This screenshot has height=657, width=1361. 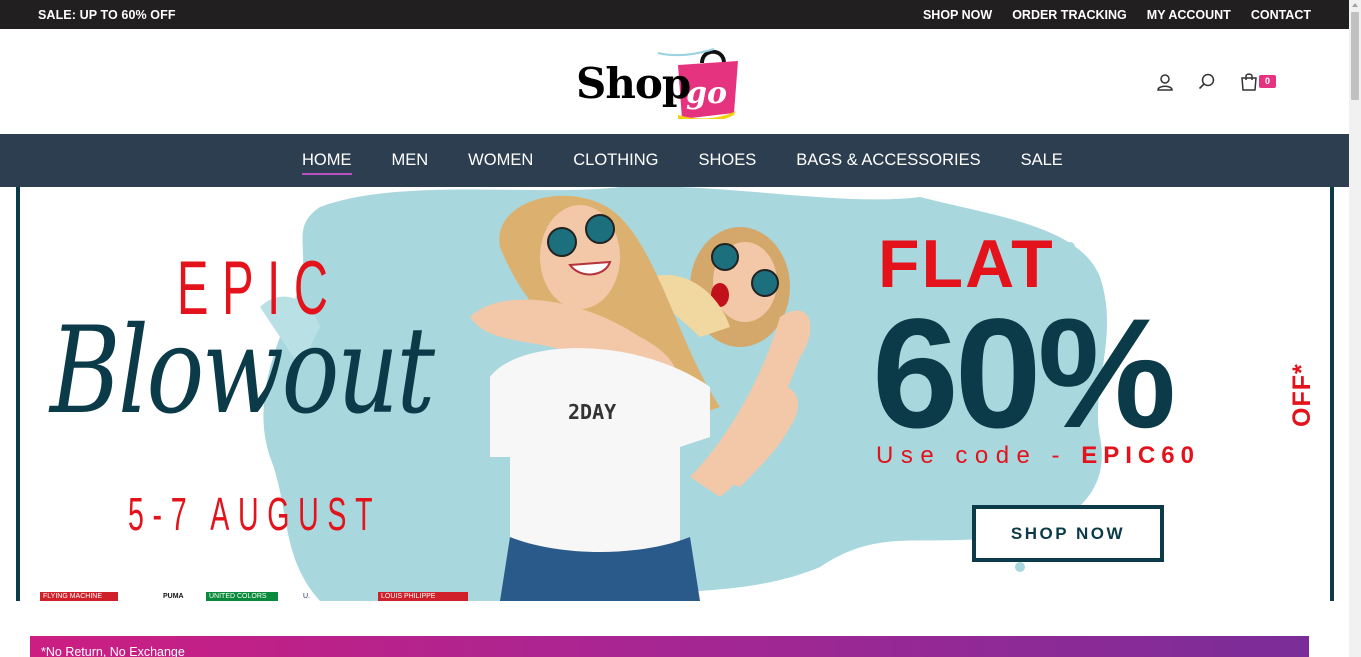 I want to click on hero-dates-text: 5-7 AUGUST, so click(x=255, y=514).